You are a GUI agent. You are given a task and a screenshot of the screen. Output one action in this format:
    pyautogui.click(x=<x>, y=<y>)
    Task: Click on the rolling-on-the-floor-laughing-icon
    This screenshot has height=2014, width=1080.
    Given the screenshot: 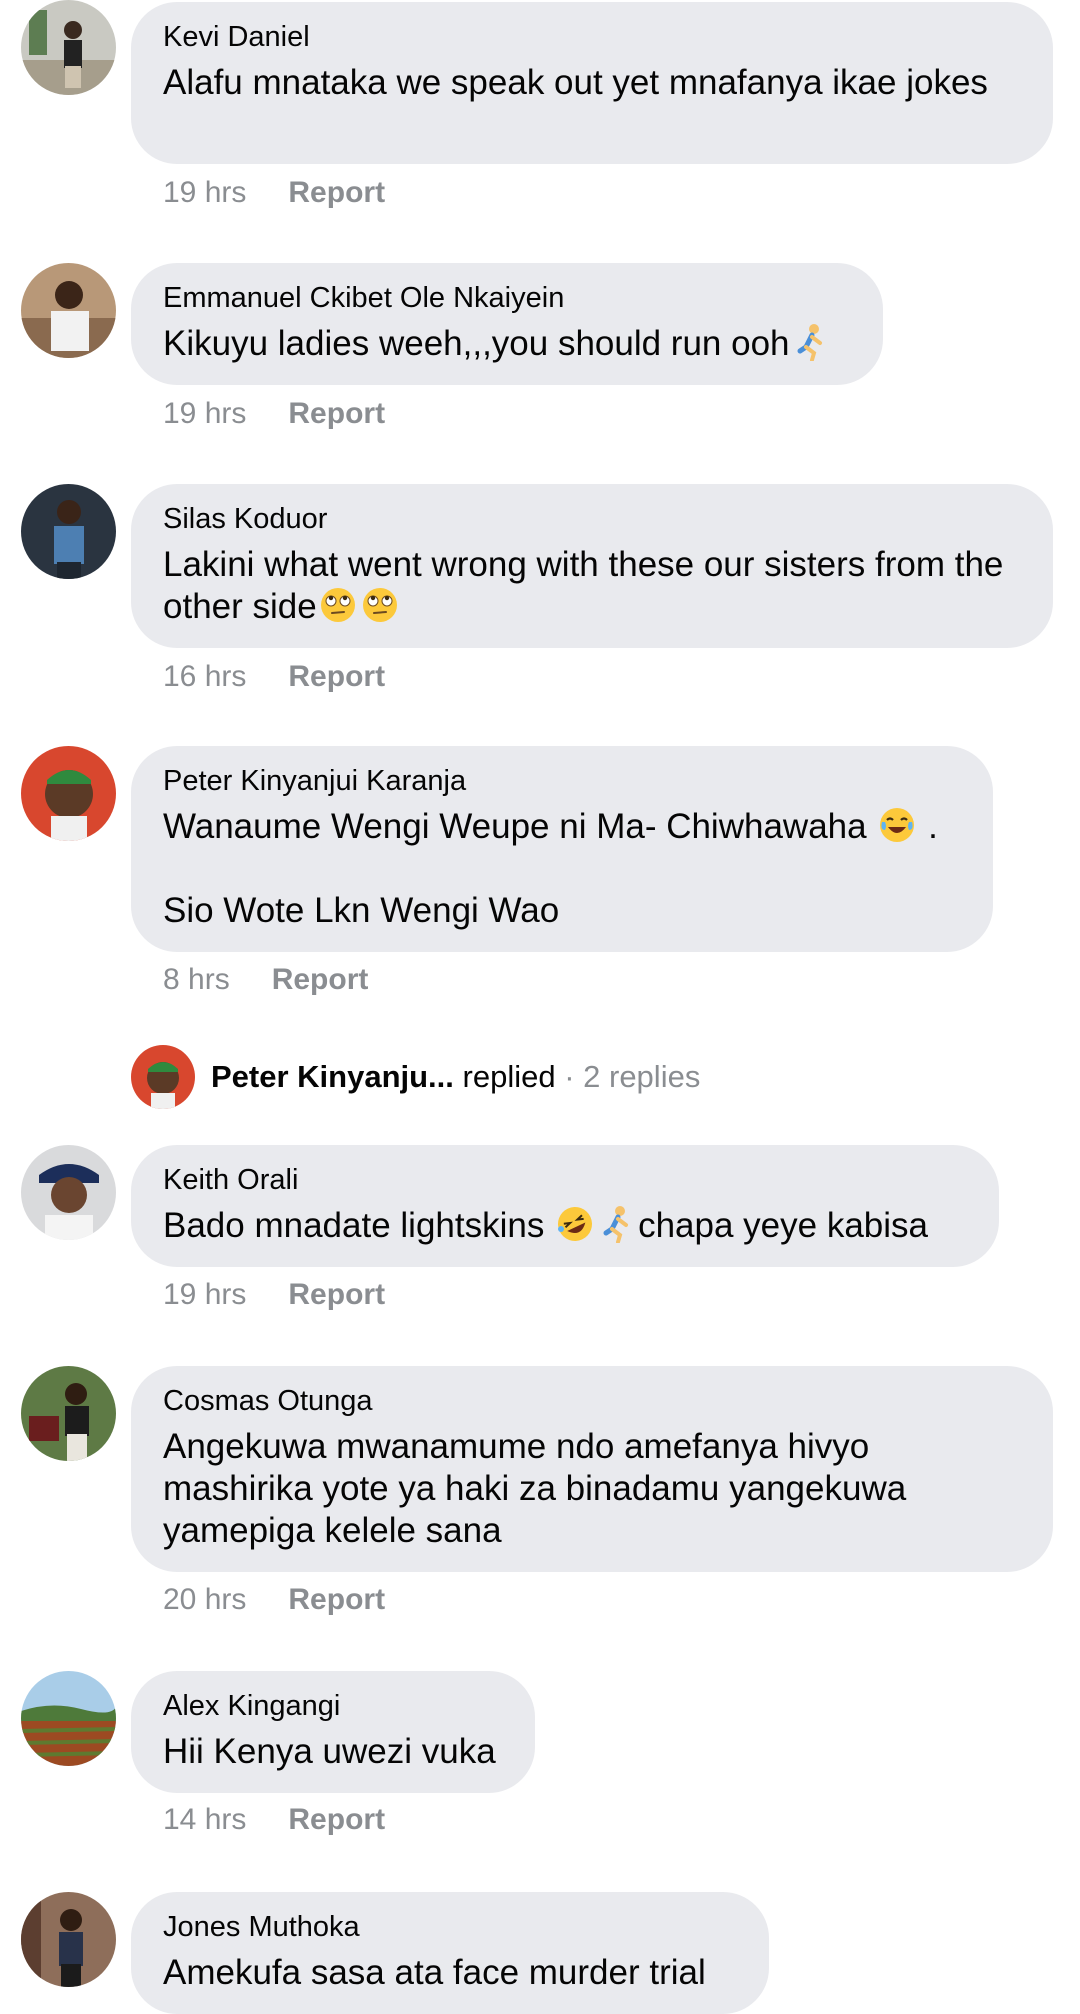 What is the action you would take?
    pyautogui.click(x=575, y=1224)
    